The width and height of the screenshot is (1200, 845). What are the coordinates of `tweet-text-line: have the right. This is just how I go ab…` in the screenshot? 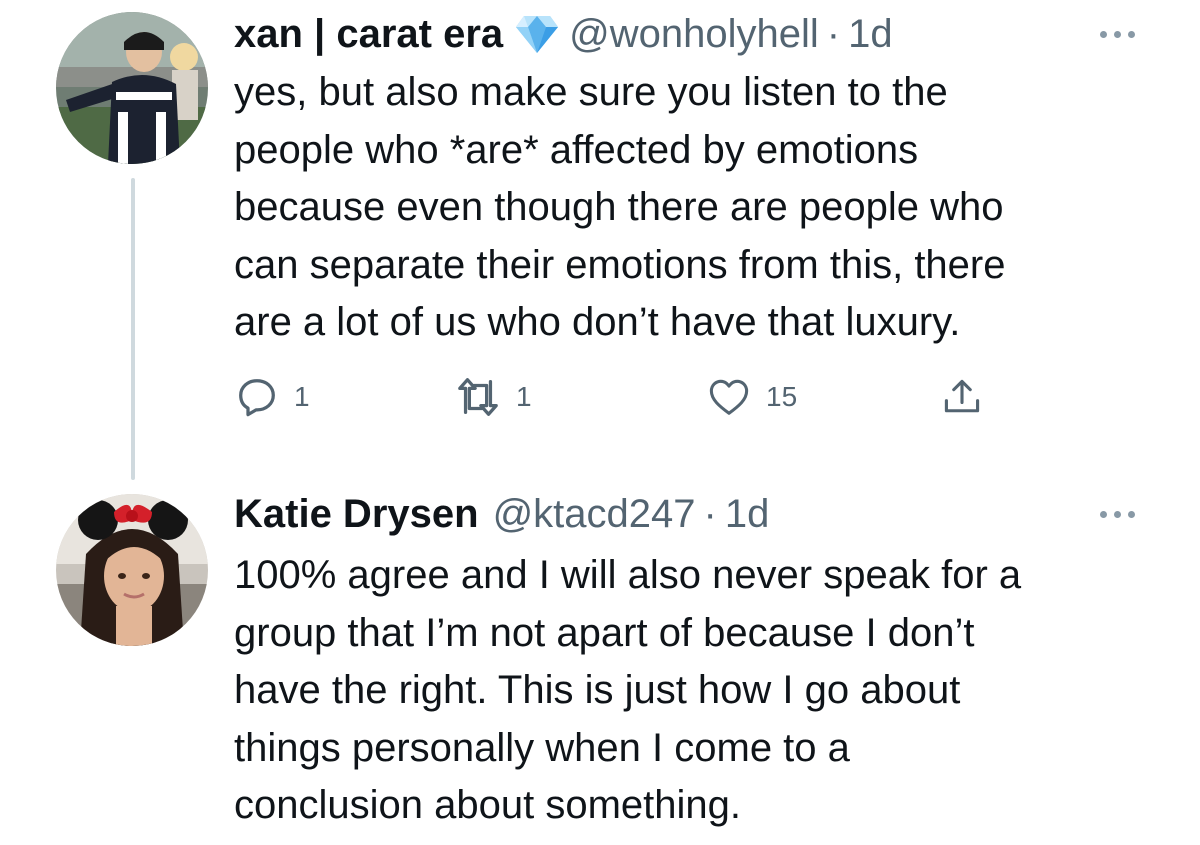 It's located at (597, 690).